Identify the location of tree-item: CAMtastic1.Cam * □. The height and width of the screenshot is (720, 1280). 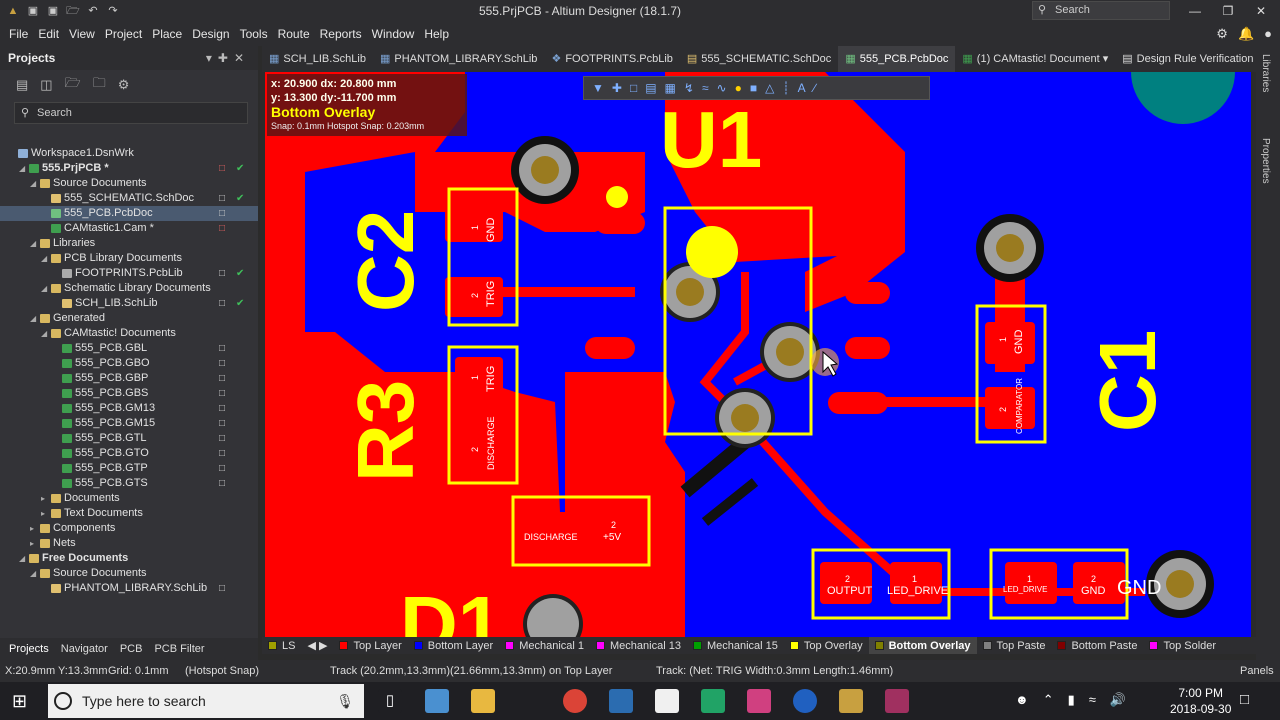
(129, 228).